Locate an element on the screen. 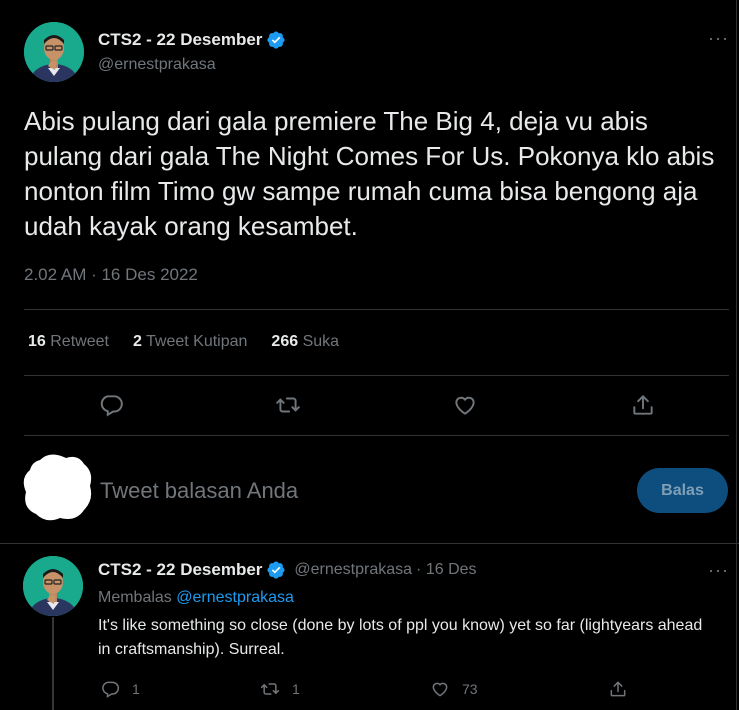  replying-to-mention: @ernestprakasa is located at coordinates (235, 597).